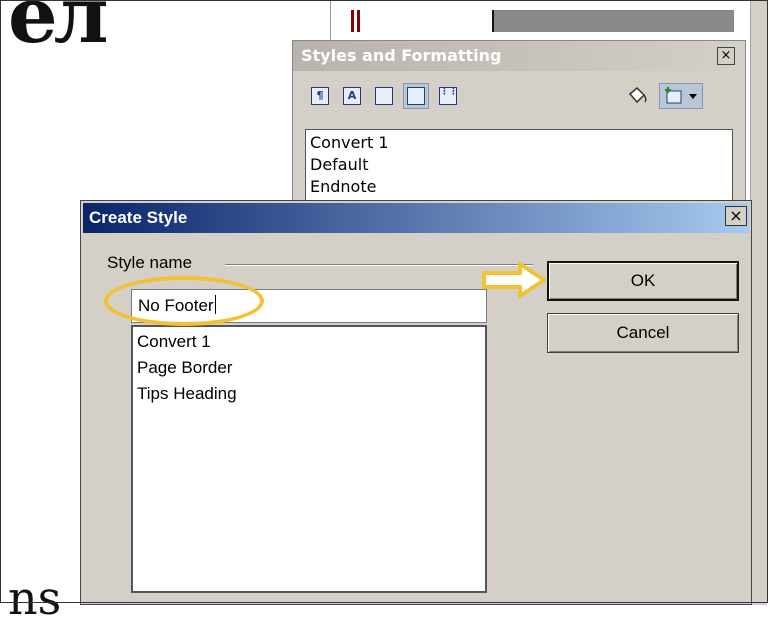 Image resolution: width=770 pixels, height=625 pixels. What do you see at coordinates (309, 394) in the screenshot?
I see `list-item: Tips Heading` at bounding box center [309, 394].